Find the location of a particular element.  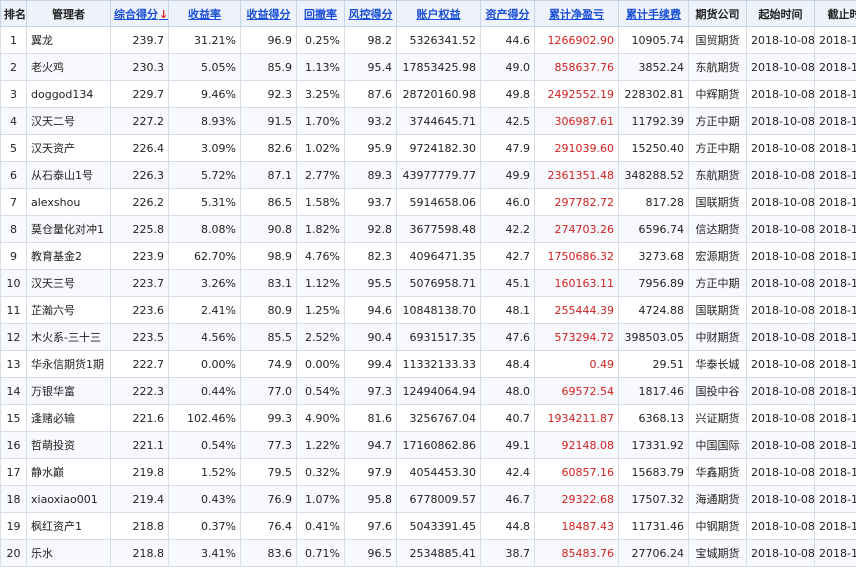

composite-score-cell: 221.1 is located at coordinates (139, 445).